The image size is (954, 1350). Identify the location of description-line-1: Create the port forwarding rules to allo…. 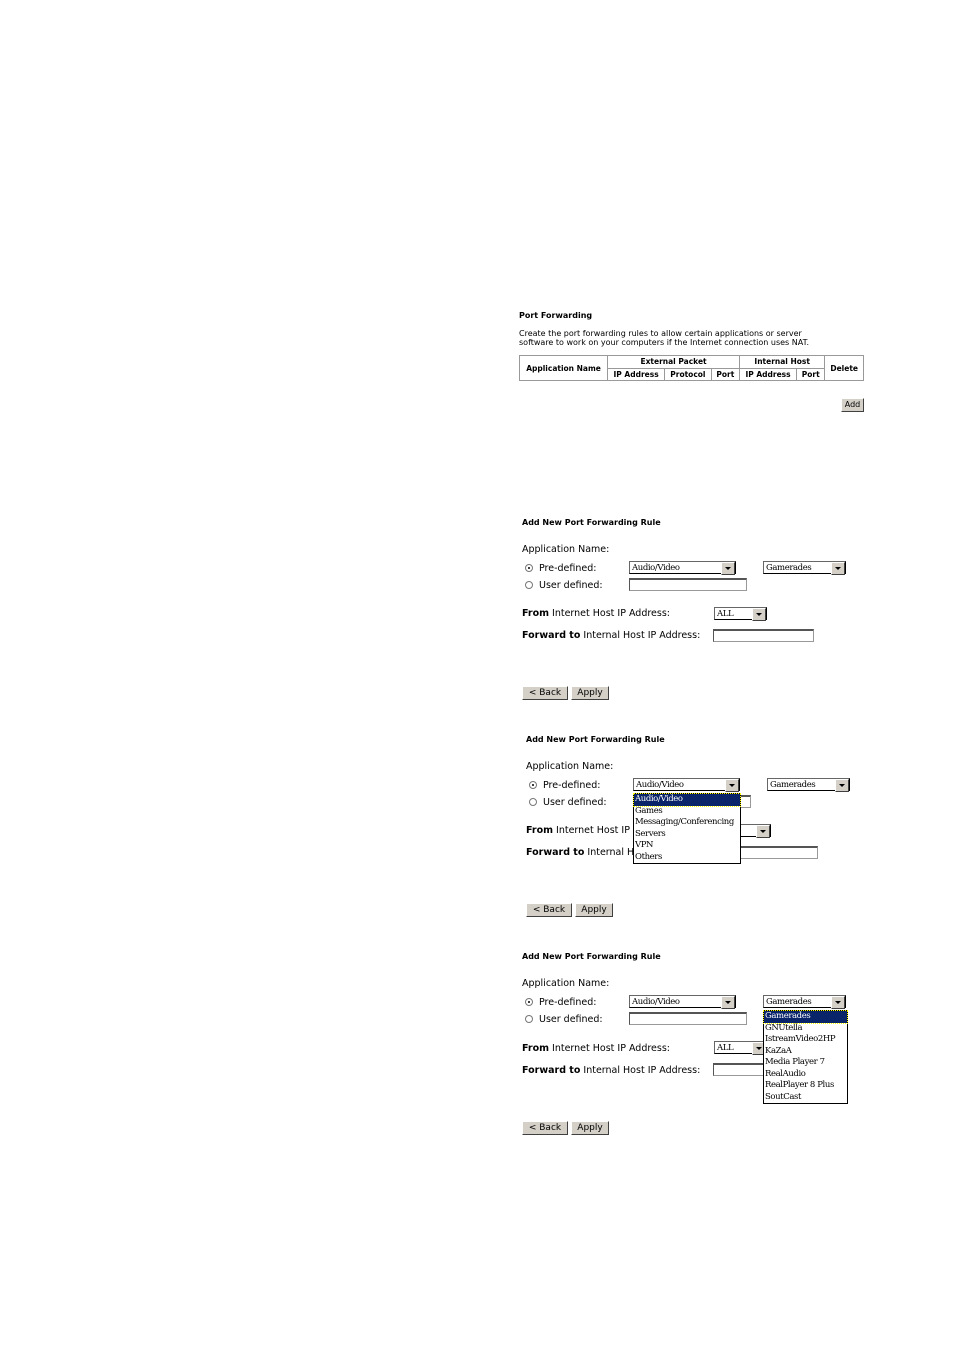
(660, 333).